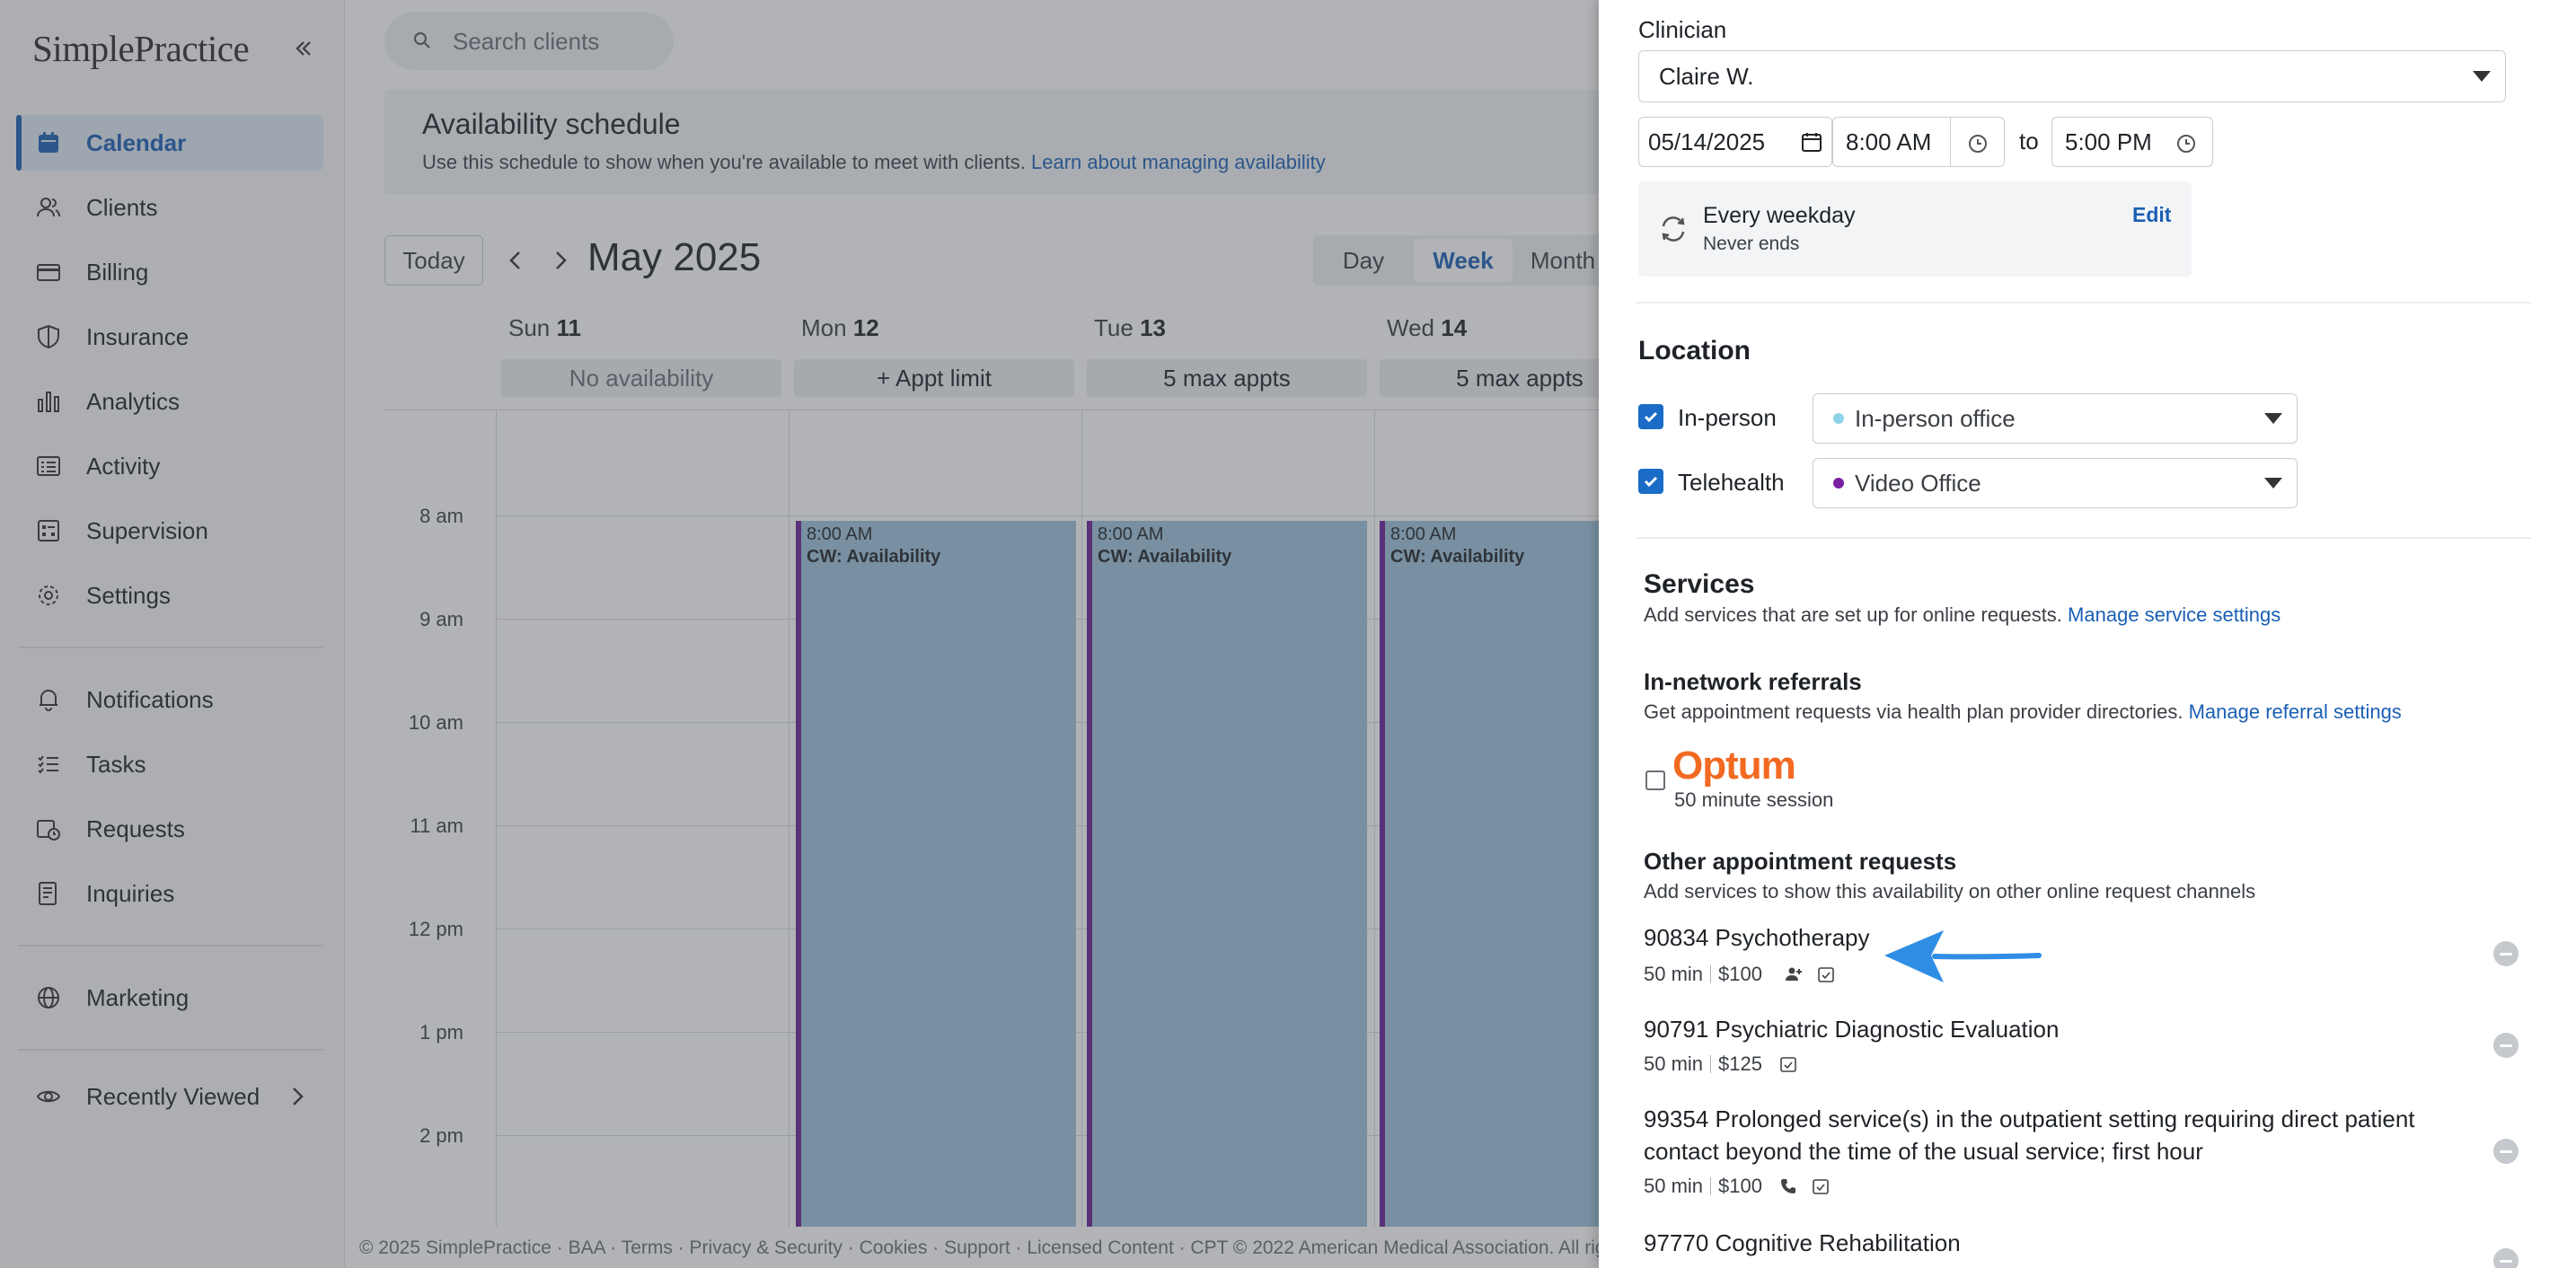  Describe the element at coordinates (1963, 956) in the screenshot. I see `annotation-arrow-icon` at that location.